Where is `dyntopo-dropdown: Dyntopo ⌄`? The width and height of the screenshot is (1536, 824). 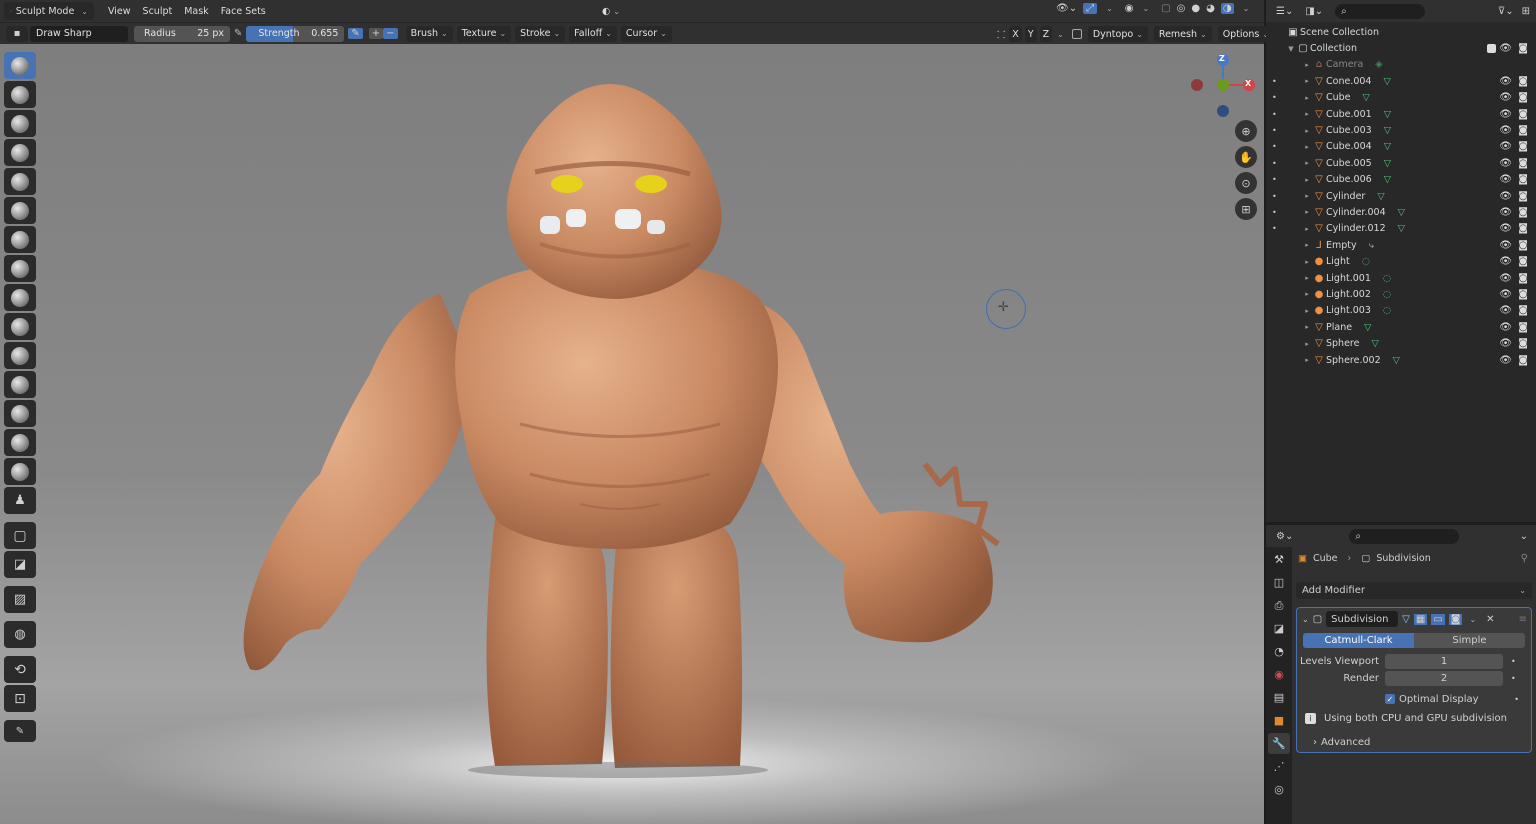 dyntopo-dropdown: Dyntopo ⌄ is located at coordinates (1117, 34).